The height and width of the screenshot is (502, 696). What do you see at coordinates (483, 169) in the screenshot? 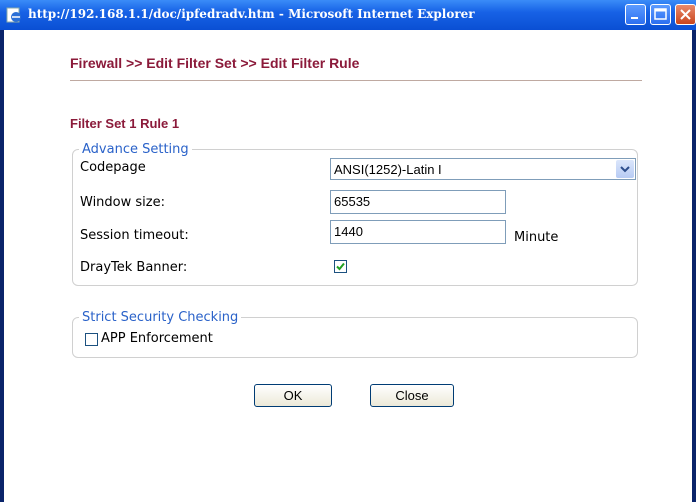
I see `codepage-select: ANSI(1252)-Latin I` at bounding box center [483, 169].